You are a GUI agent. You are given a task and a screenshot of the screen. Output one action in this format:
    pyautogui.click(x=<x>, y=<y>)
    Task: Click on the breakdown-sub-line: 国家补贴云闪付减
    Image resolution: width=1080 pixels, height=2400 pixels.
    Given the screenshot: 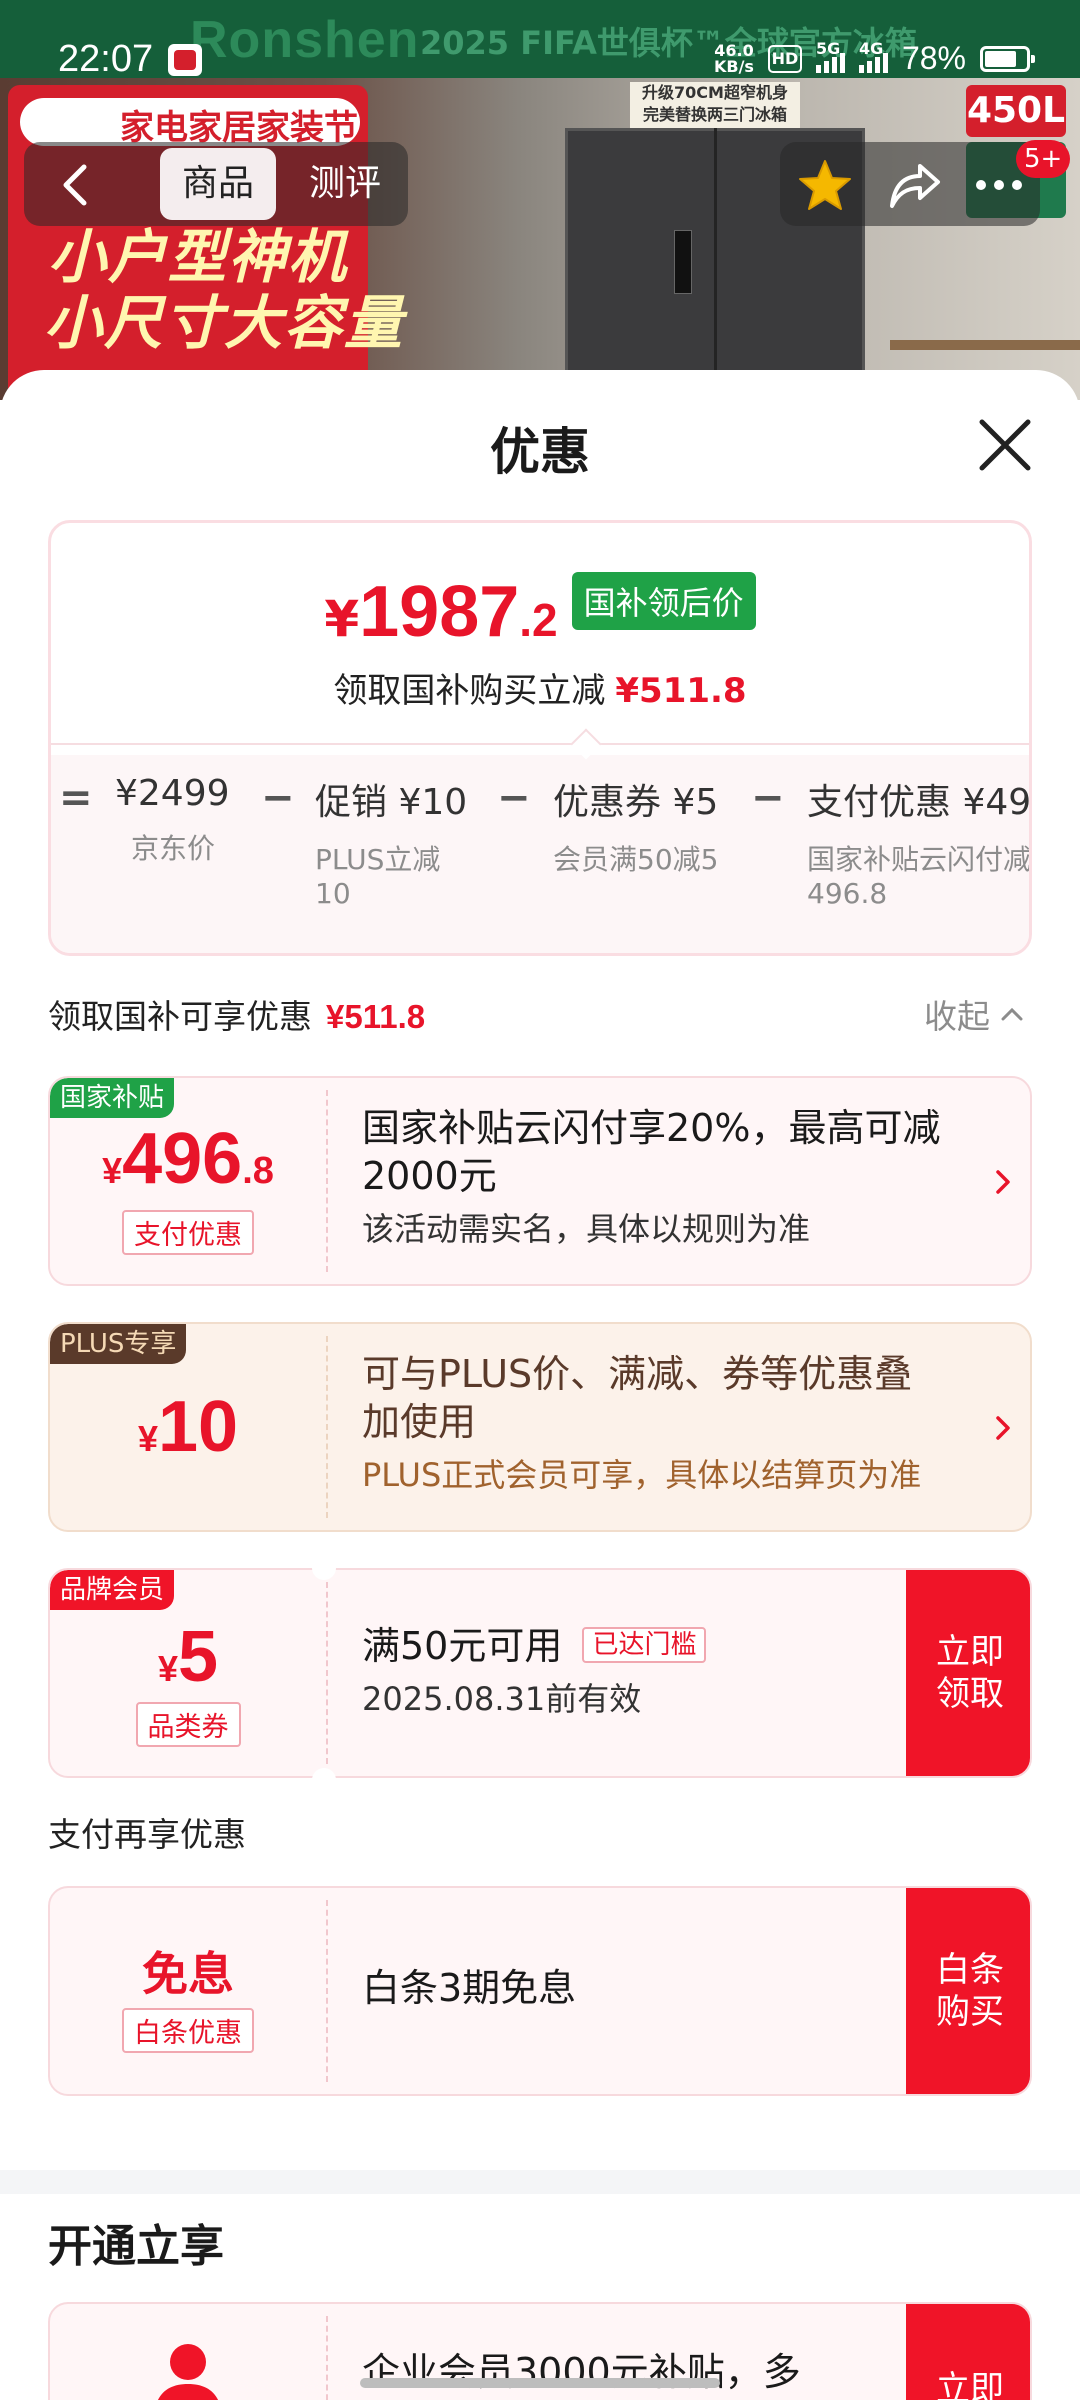 What is the action you would take?
    pyautogui.click(x=919, y=859)
    